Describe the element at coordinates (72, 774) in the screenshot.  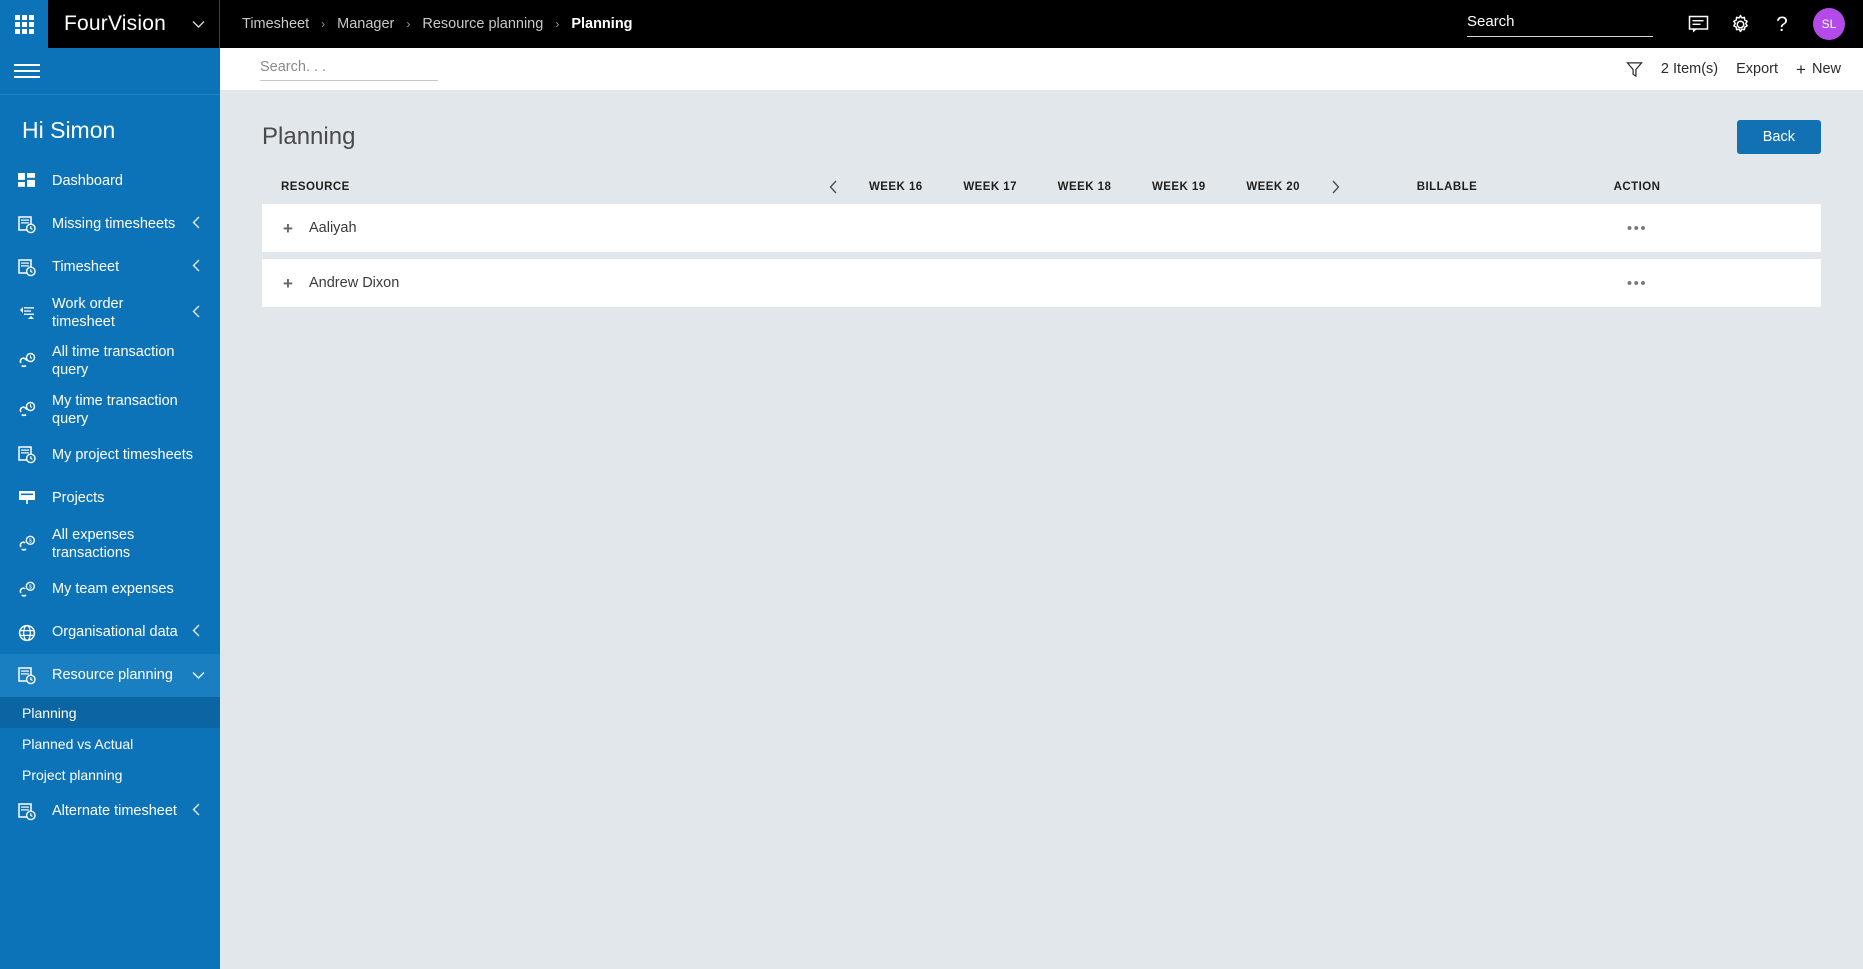
I see `sidebar-subitem-label: Project planning` at that location.